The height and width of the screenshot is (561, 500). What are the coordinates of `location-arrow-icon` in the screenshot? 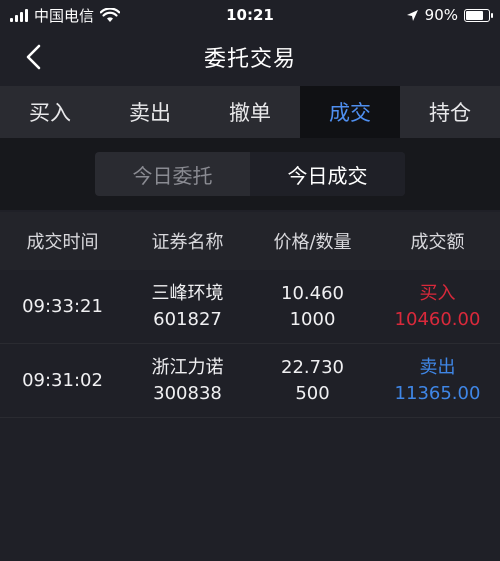 It's located at (412, 15).